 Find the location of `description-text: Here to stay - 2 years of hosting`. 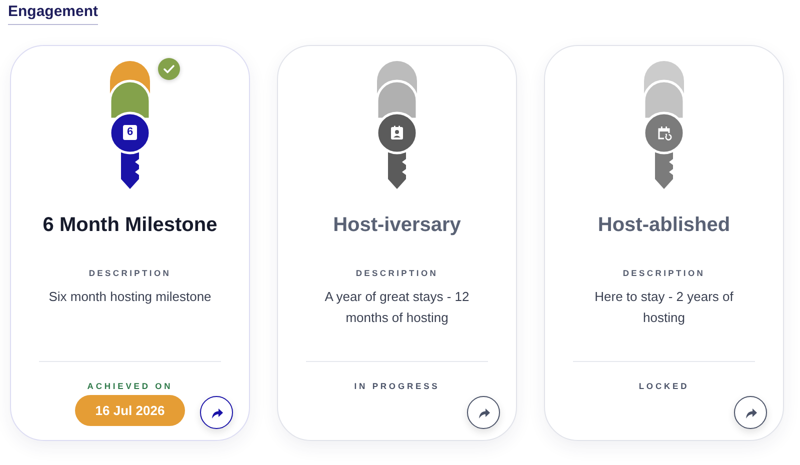

description-text: Here to stay - 2 years of hosting is located at coordinates (664, 307).